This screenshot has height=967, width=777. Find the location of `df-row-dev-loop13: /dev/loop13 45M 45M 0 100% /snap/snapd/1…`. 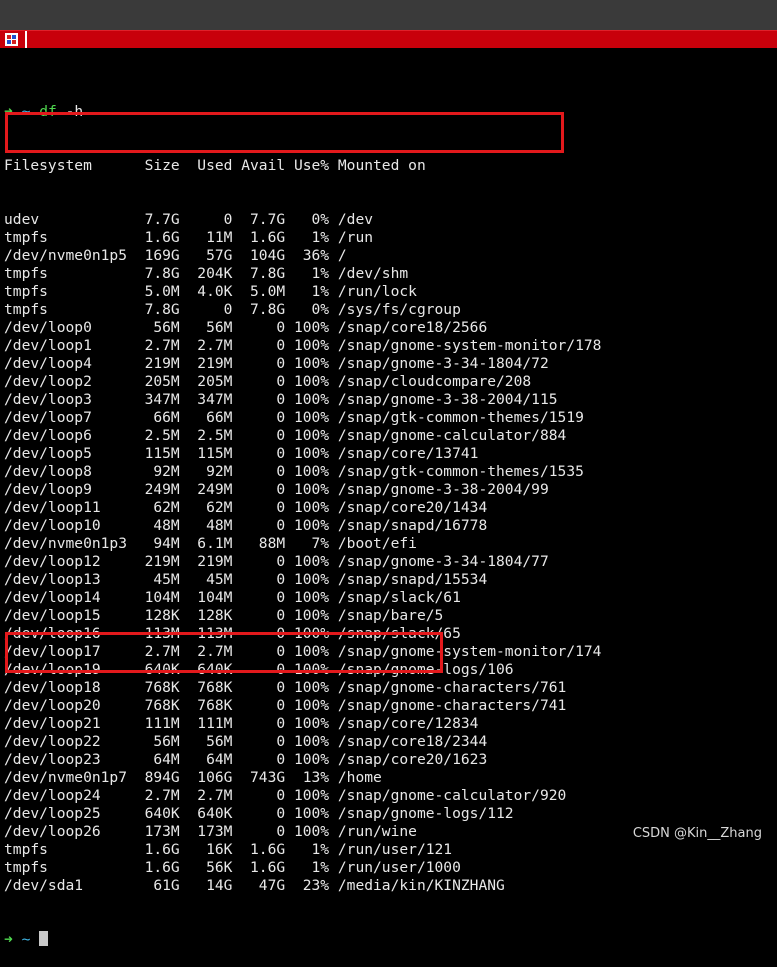

df-row-dev-loop13: /dev/loop13 45M 45M 0 100% /snap/snapd/1… is located at coordinates (302, 580).